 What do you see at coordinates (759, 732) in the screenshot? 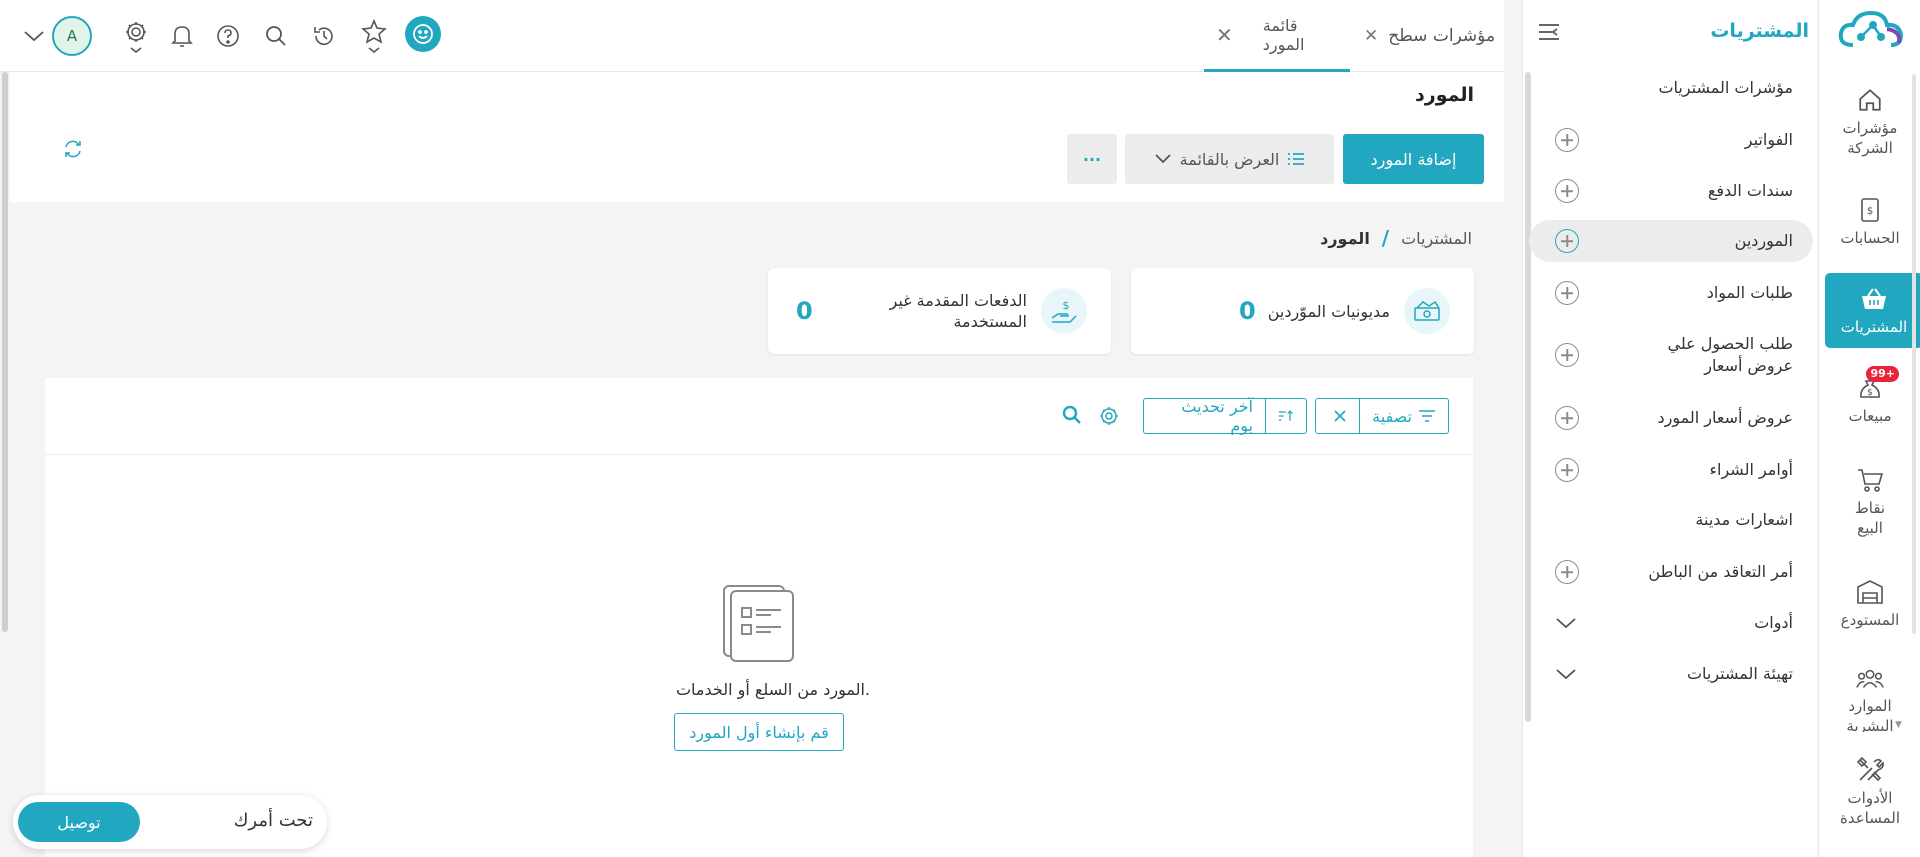
I see `create-first-supplier-button: قم بإنشاء أول المورد` at bounding box center [759, 732].